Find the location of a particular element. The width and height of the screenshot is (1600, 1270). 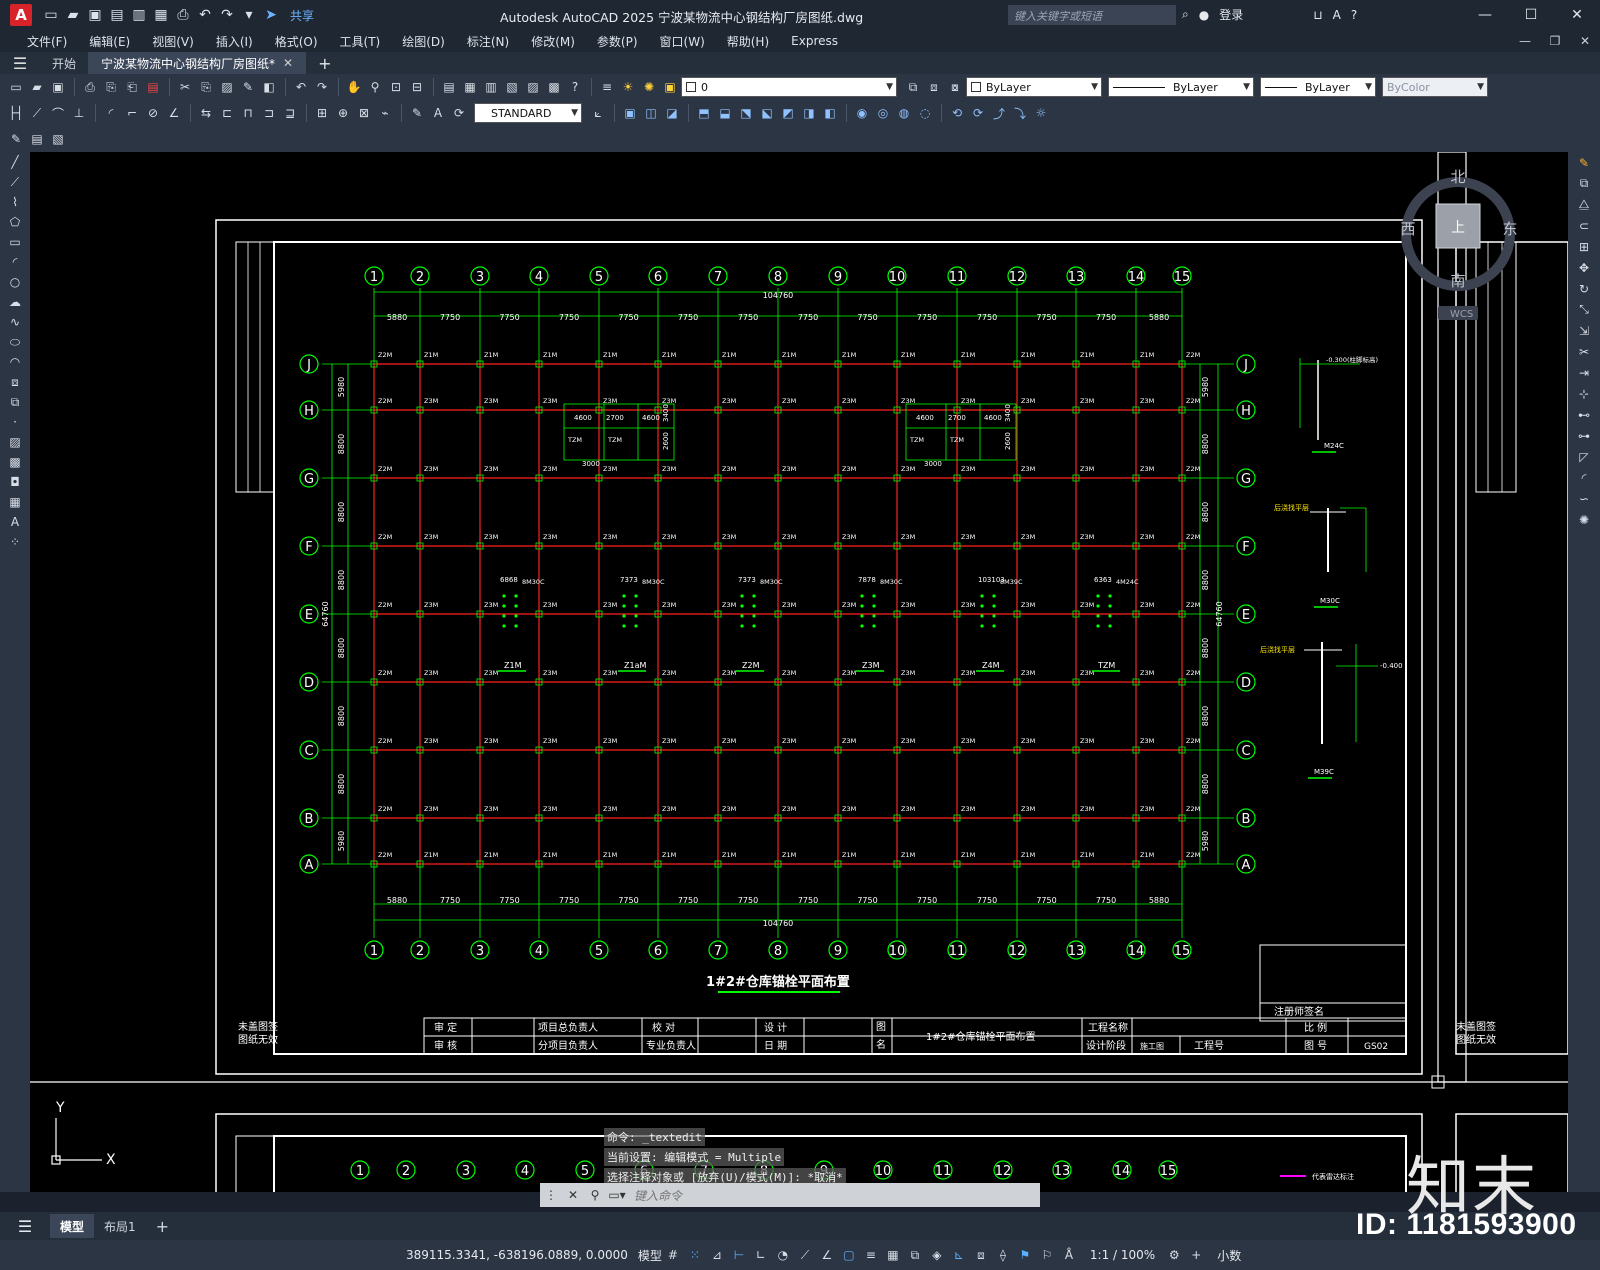

redo-icon-tb: ↷ is located at coordinates (322, 87).